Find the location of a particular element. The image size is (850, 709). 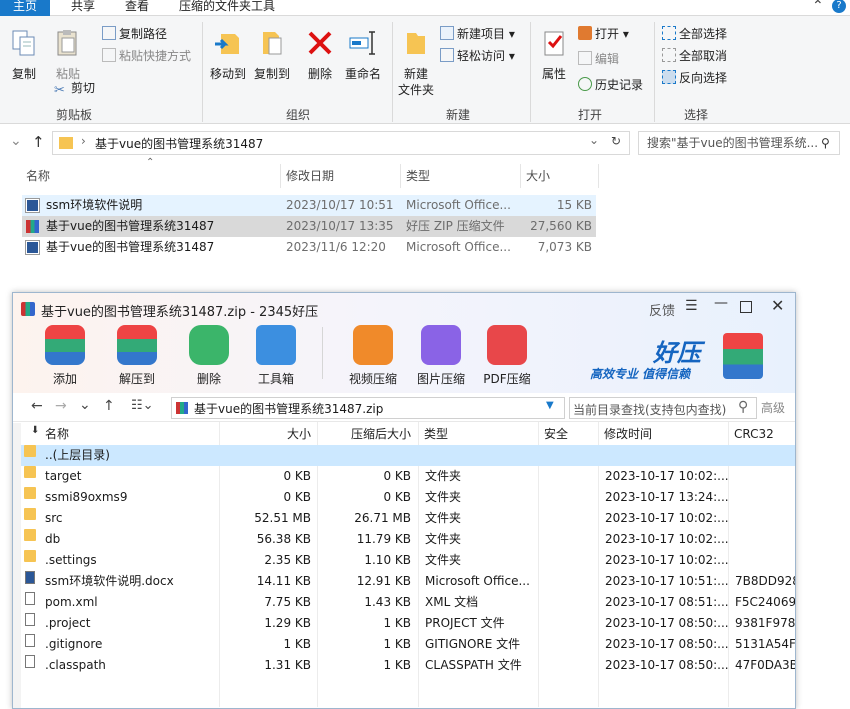

new-folder-button: 新建 文件夹 is located at coordinates (416, 63).